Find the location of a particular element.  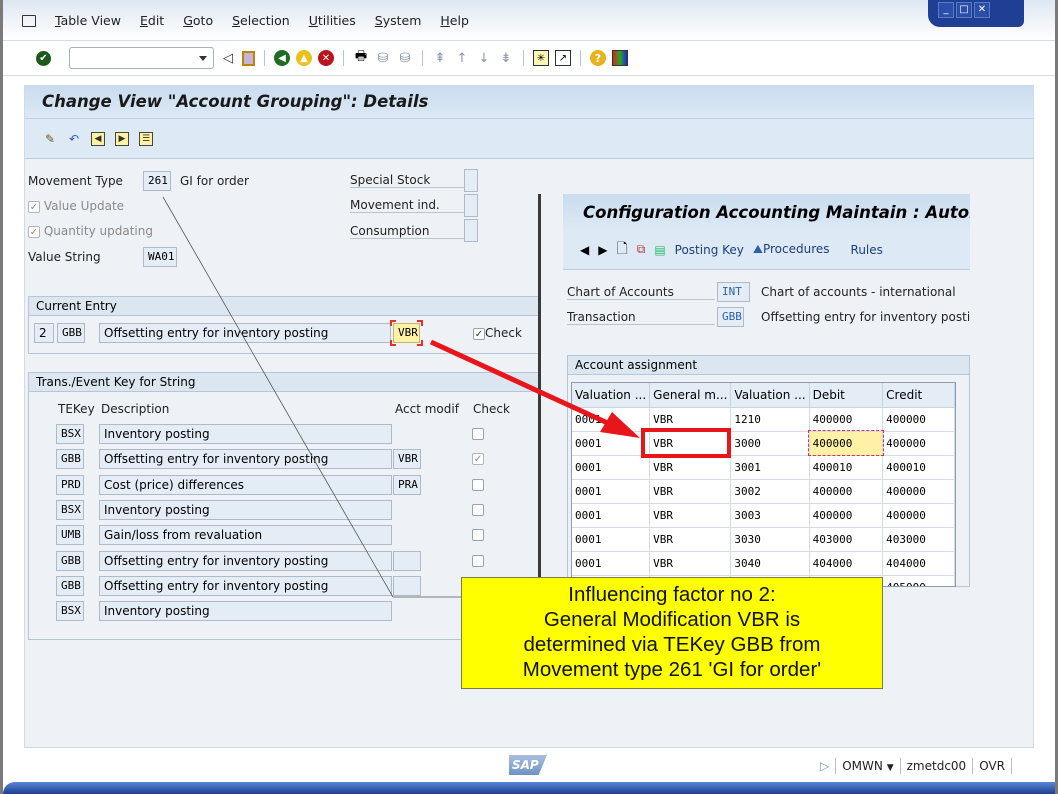

table-cell: 3040 is located at coordinates (770, 563).